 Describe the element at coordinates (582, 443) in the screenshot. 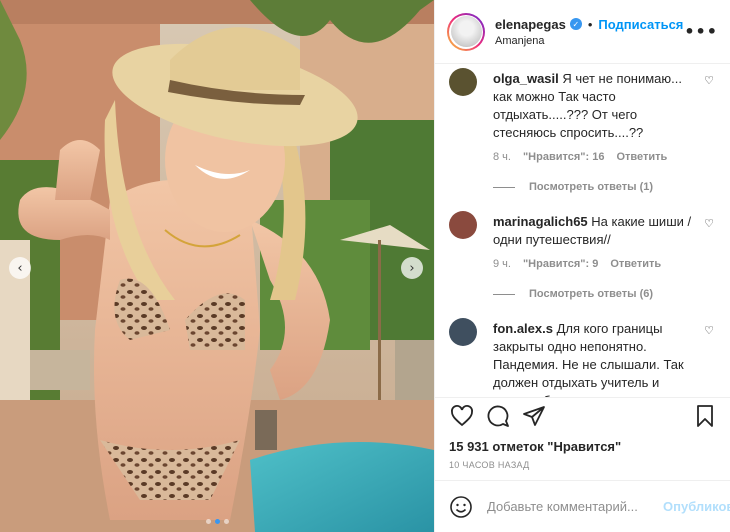

I see `likes-count: 15 931 отметок "Нравится"` at that location.